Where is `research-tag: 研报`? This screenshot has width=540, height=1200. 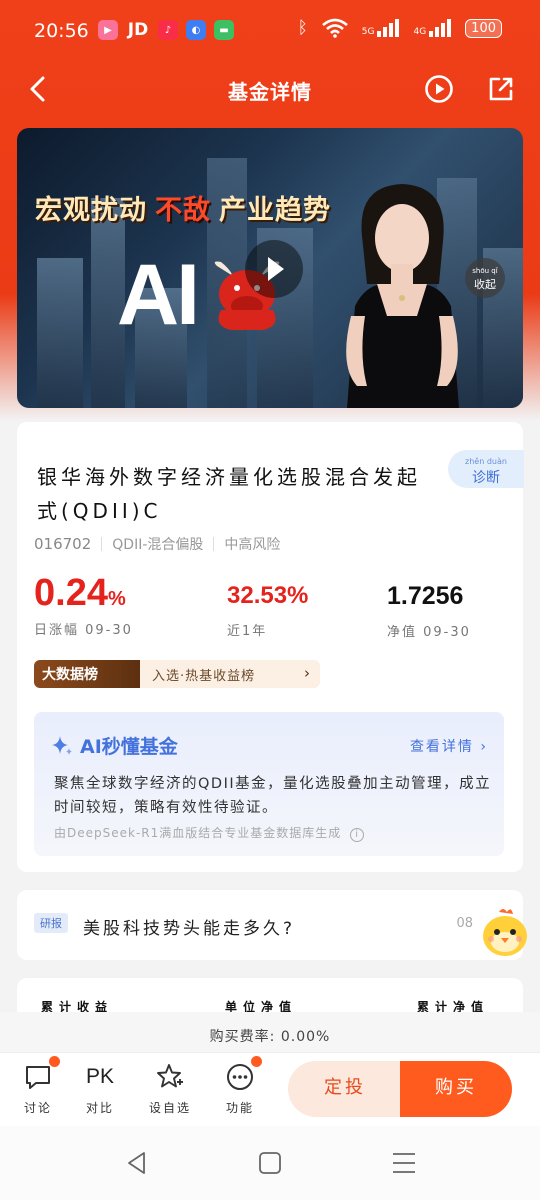
research-tag: 研报 is located at coordinates (51, 923).